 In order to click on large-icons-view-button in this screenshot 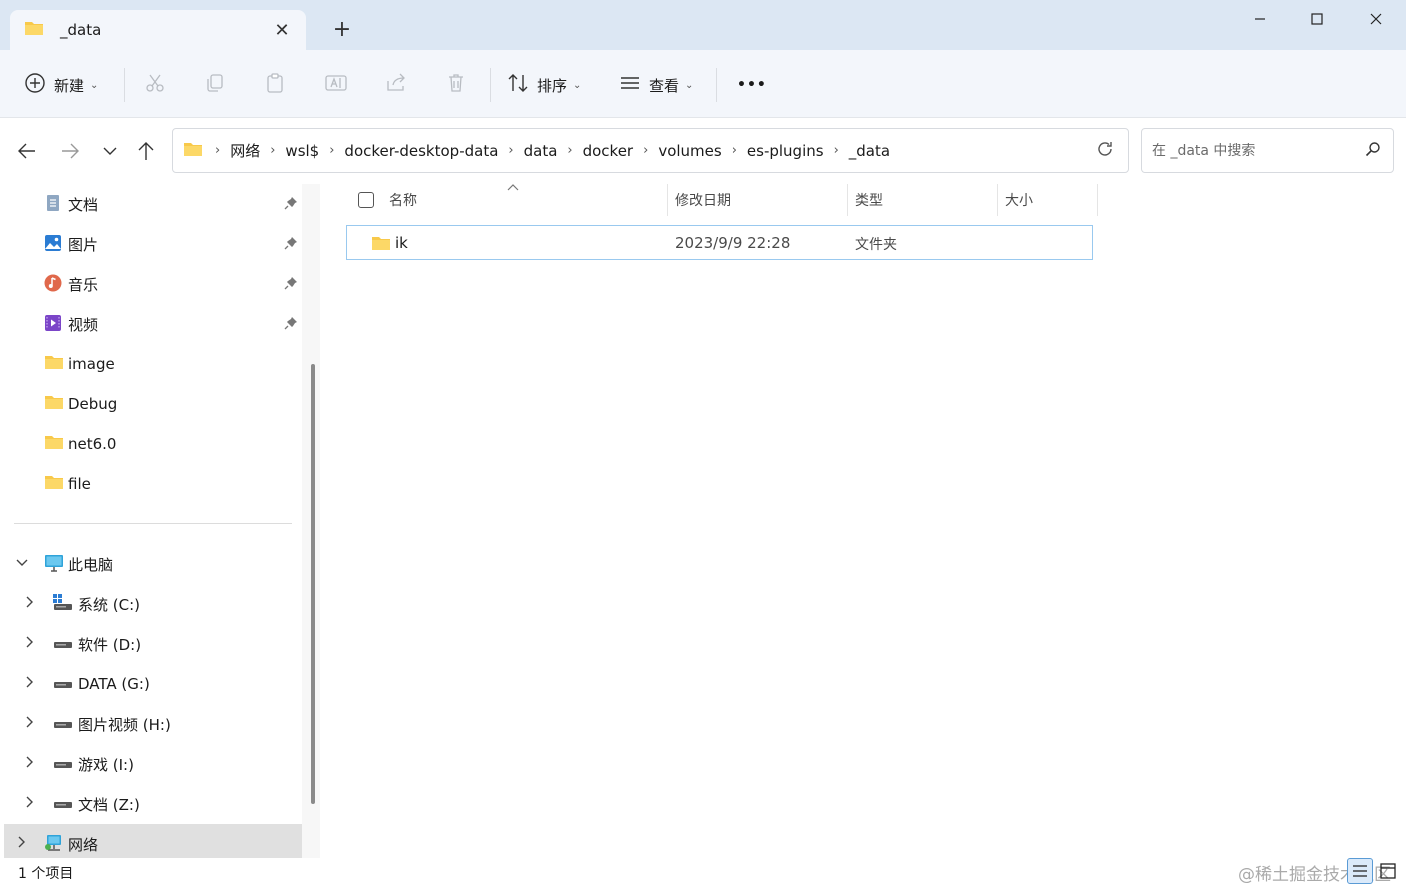, I will do `click(1388, 871)`.